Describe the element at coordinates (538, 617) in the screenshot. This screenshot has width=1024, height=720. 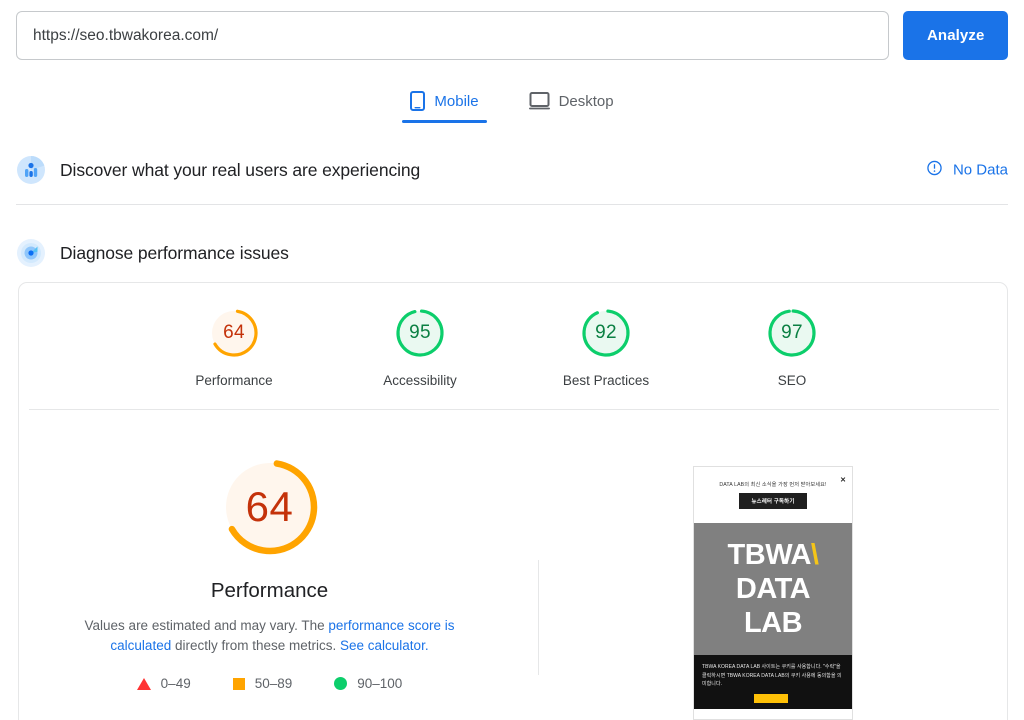
I see `vertical-divider` at that location.